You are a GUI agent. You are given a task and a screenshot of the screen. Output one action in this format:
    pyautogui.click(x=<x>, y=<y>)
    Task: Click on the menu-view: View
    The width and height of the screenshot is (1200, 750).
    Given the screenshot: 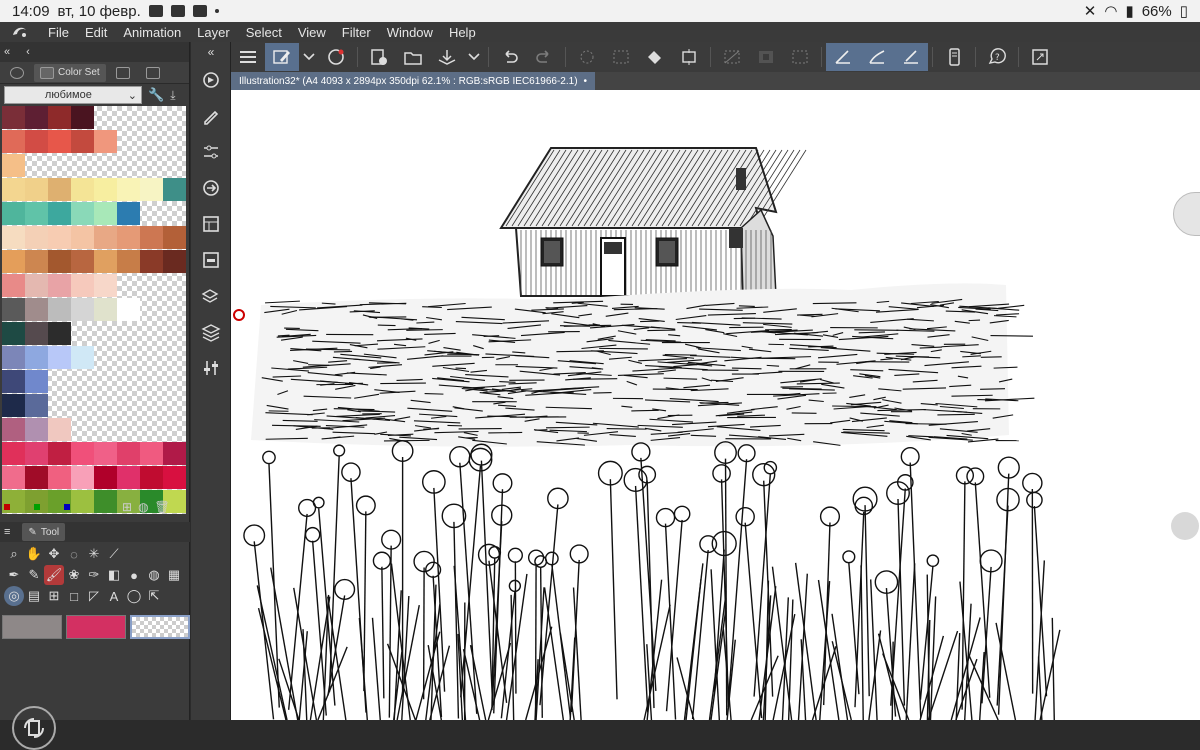 What is the action you would take?
    pyautogui.click(x=312, y=32)
    